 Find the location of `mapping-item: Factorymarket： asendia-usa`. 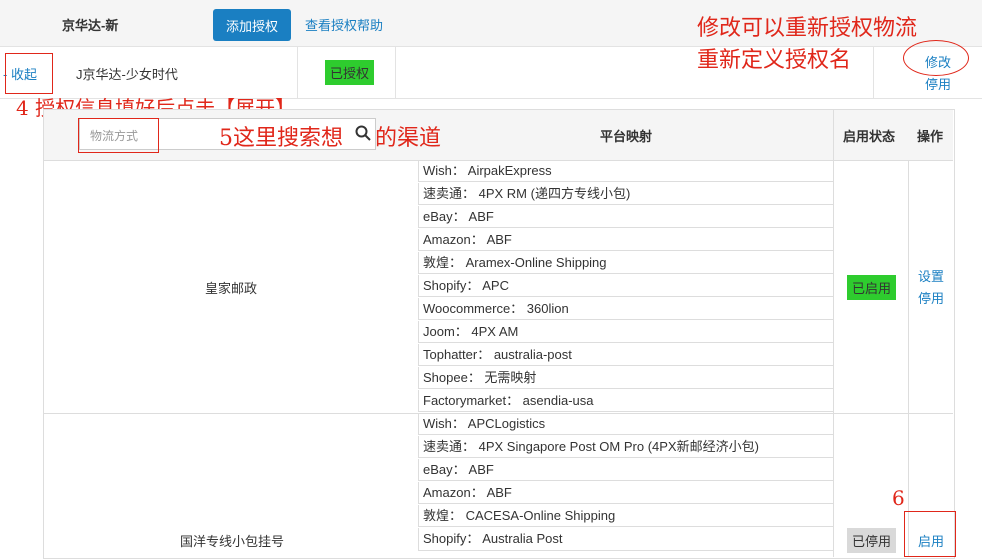

mapping-item: Factorymarket： asendia-usa is located at coordinates (626, 401).